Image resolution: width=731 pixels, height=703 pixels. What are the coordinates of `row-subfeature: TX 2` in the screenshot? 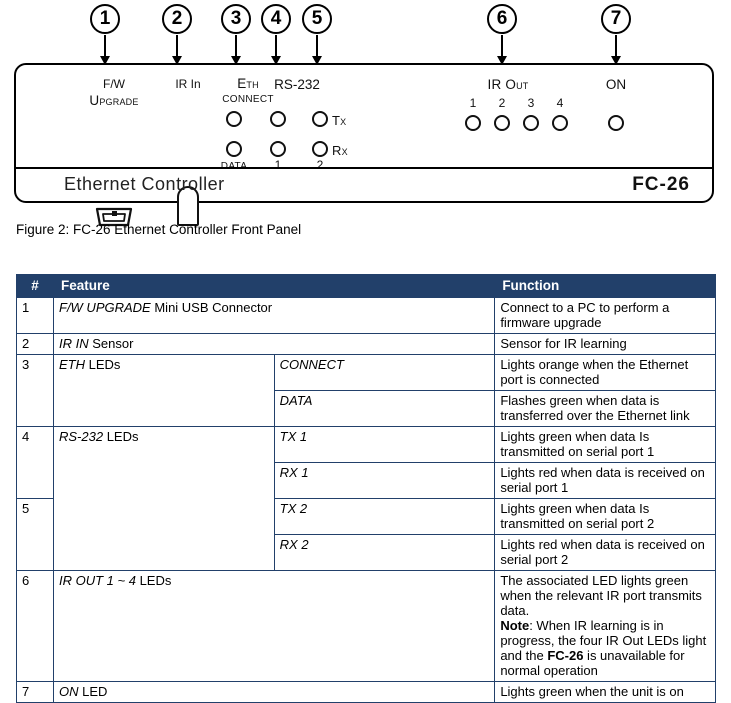 It's located at (384, 516).